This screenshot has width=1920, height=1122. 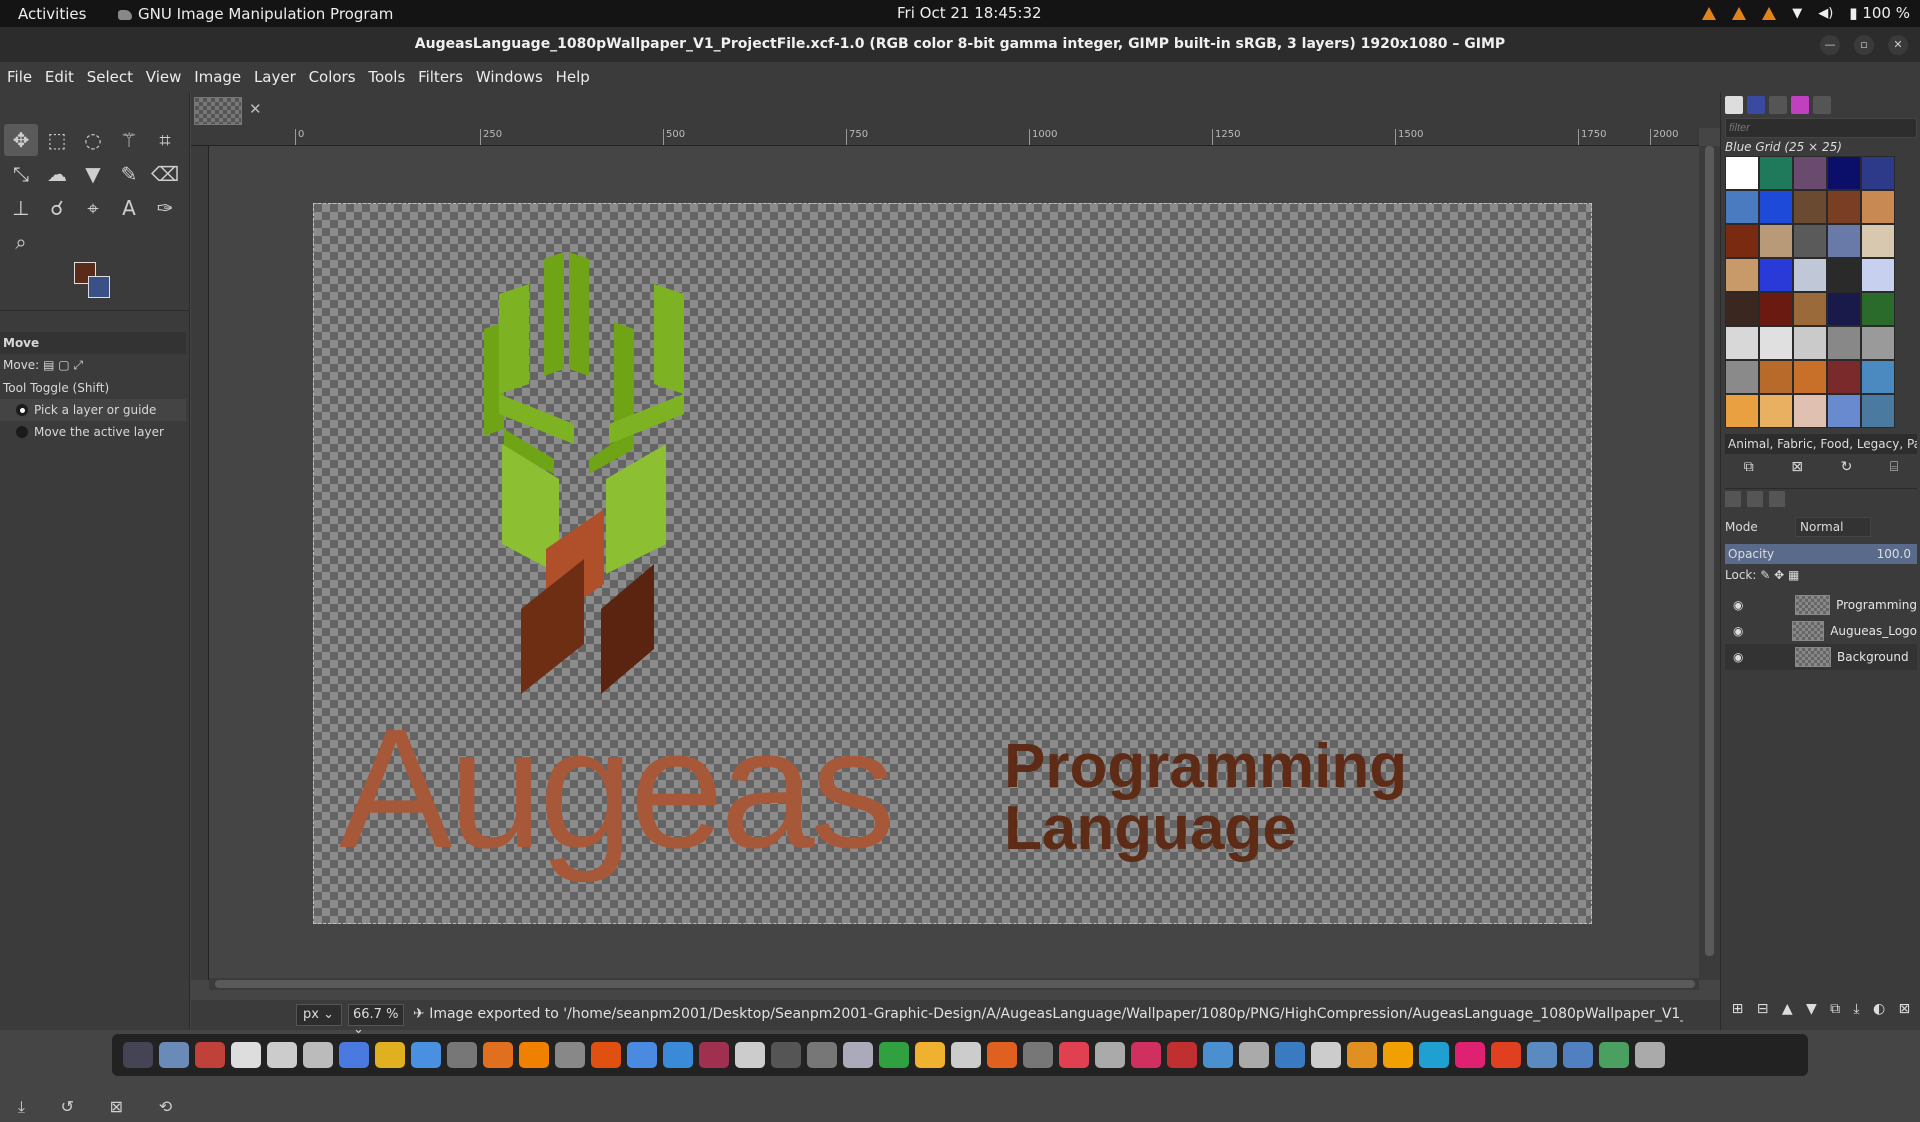 I want to click on clone-tool: ⊥, so click(x=21, y=208).